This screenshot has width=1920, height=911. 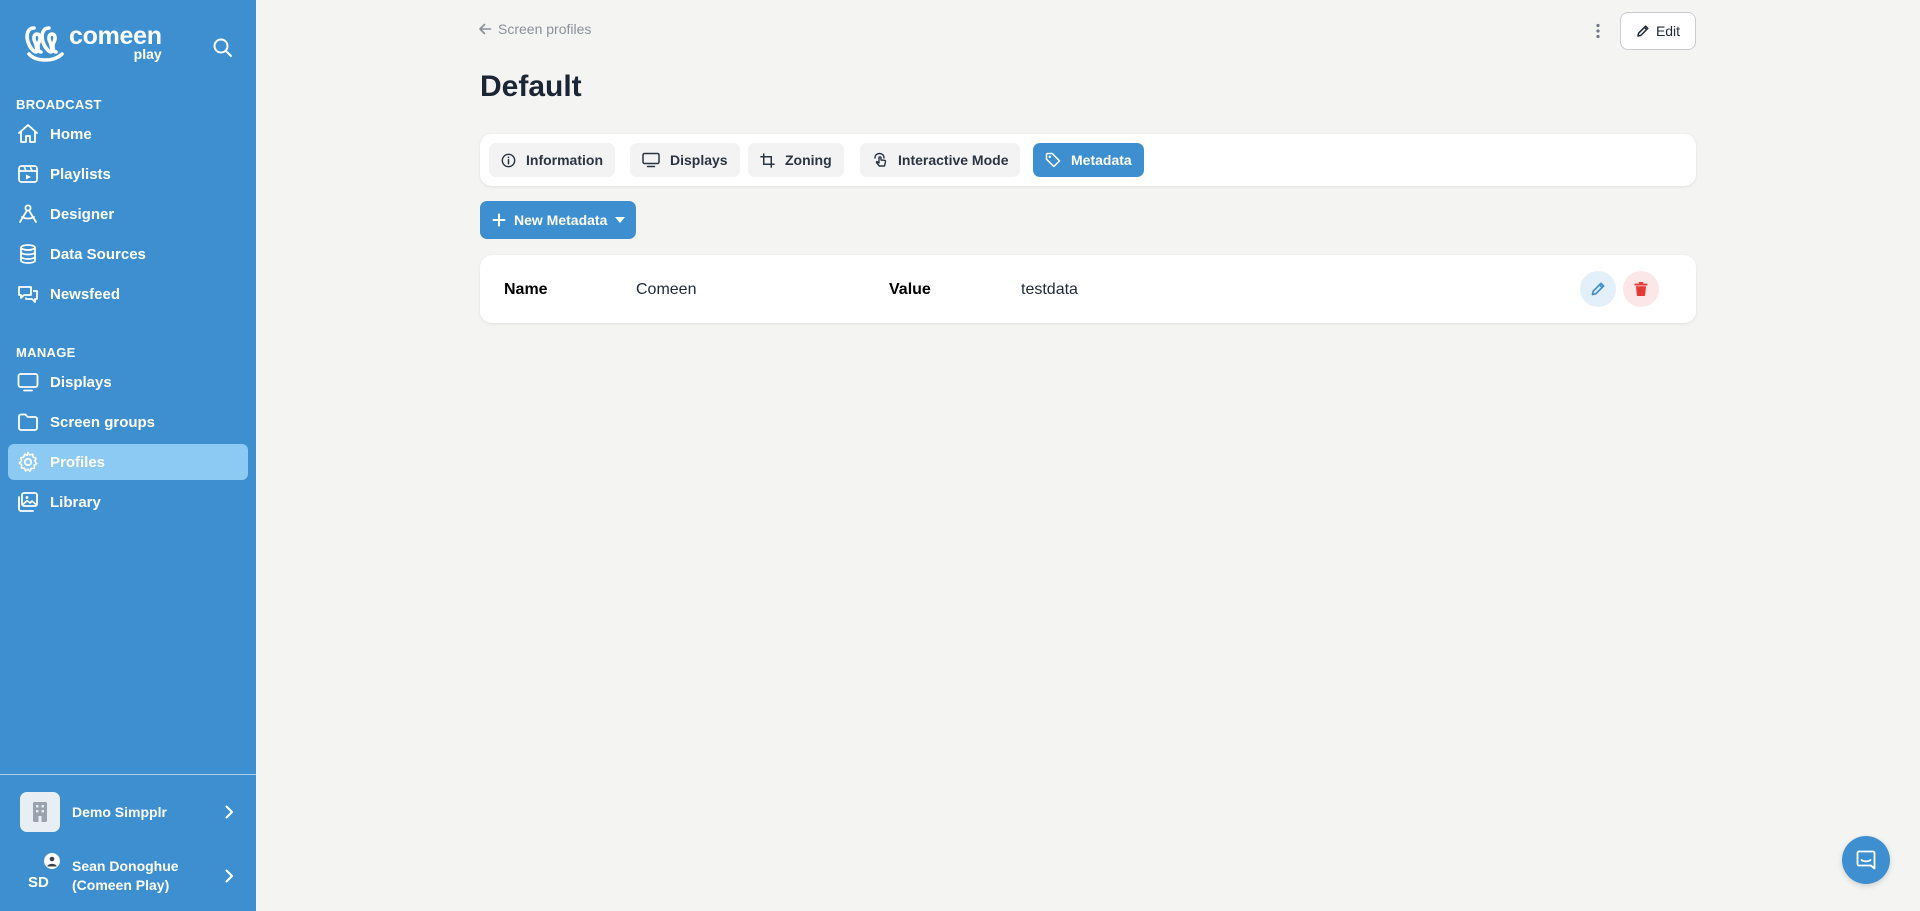 I want to click on sidebar-item-profiles: Profiles, so click(x=128, y=462).